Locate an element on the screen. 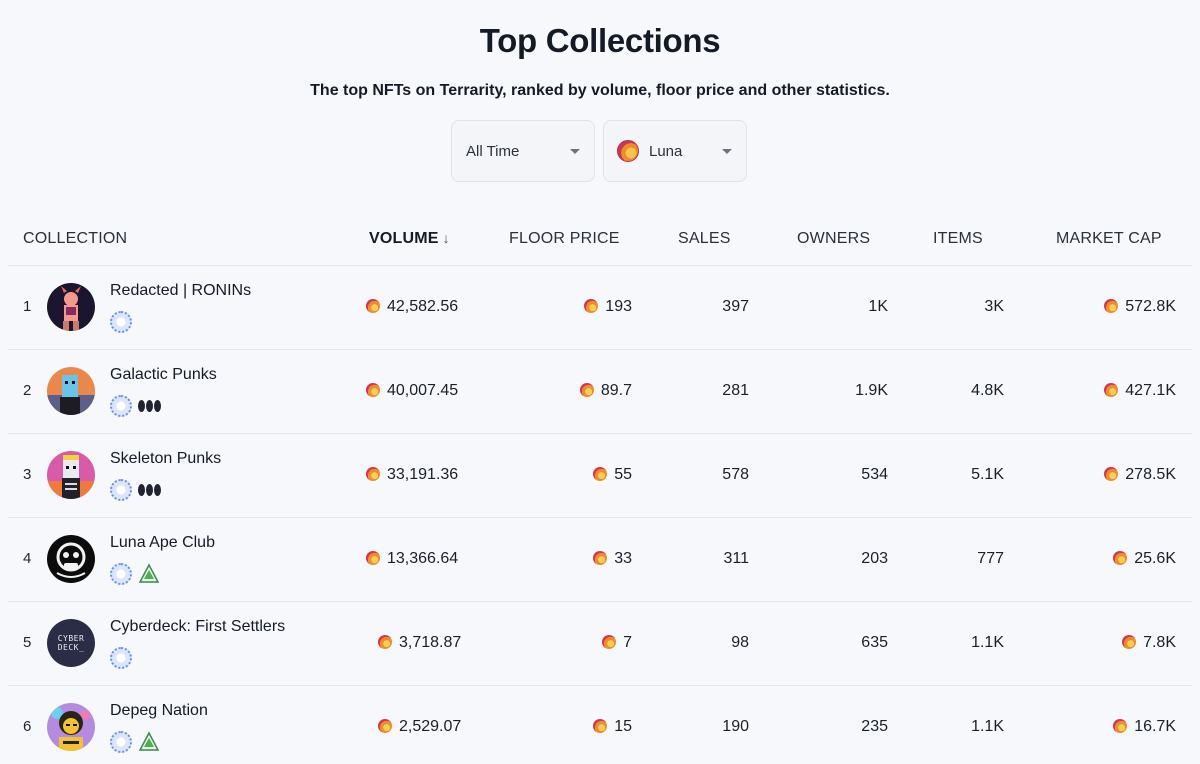  floor-cell: 7 is located at coordinates (617, 643).